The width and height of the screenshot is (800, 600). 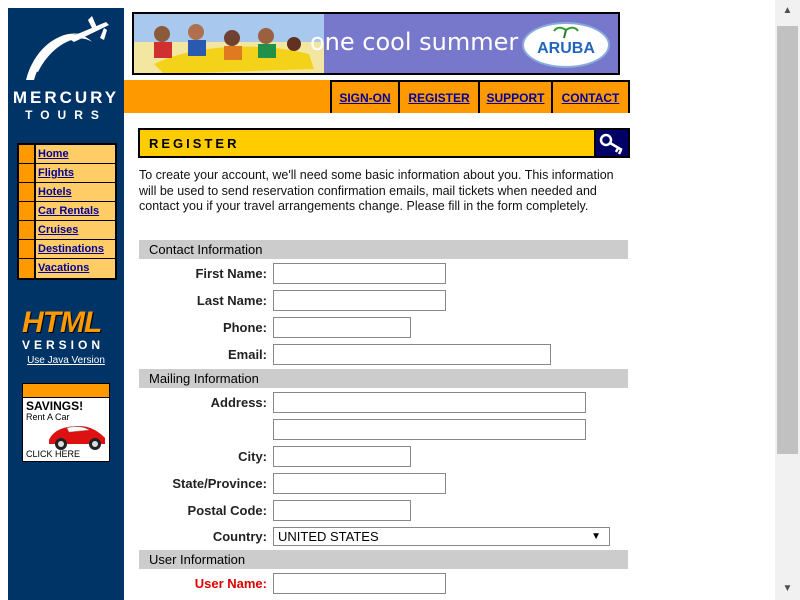 What do you see at coordinates (429, 402) in the screenshot?
I see `address-line1-input` at bounding box center [429, 402].